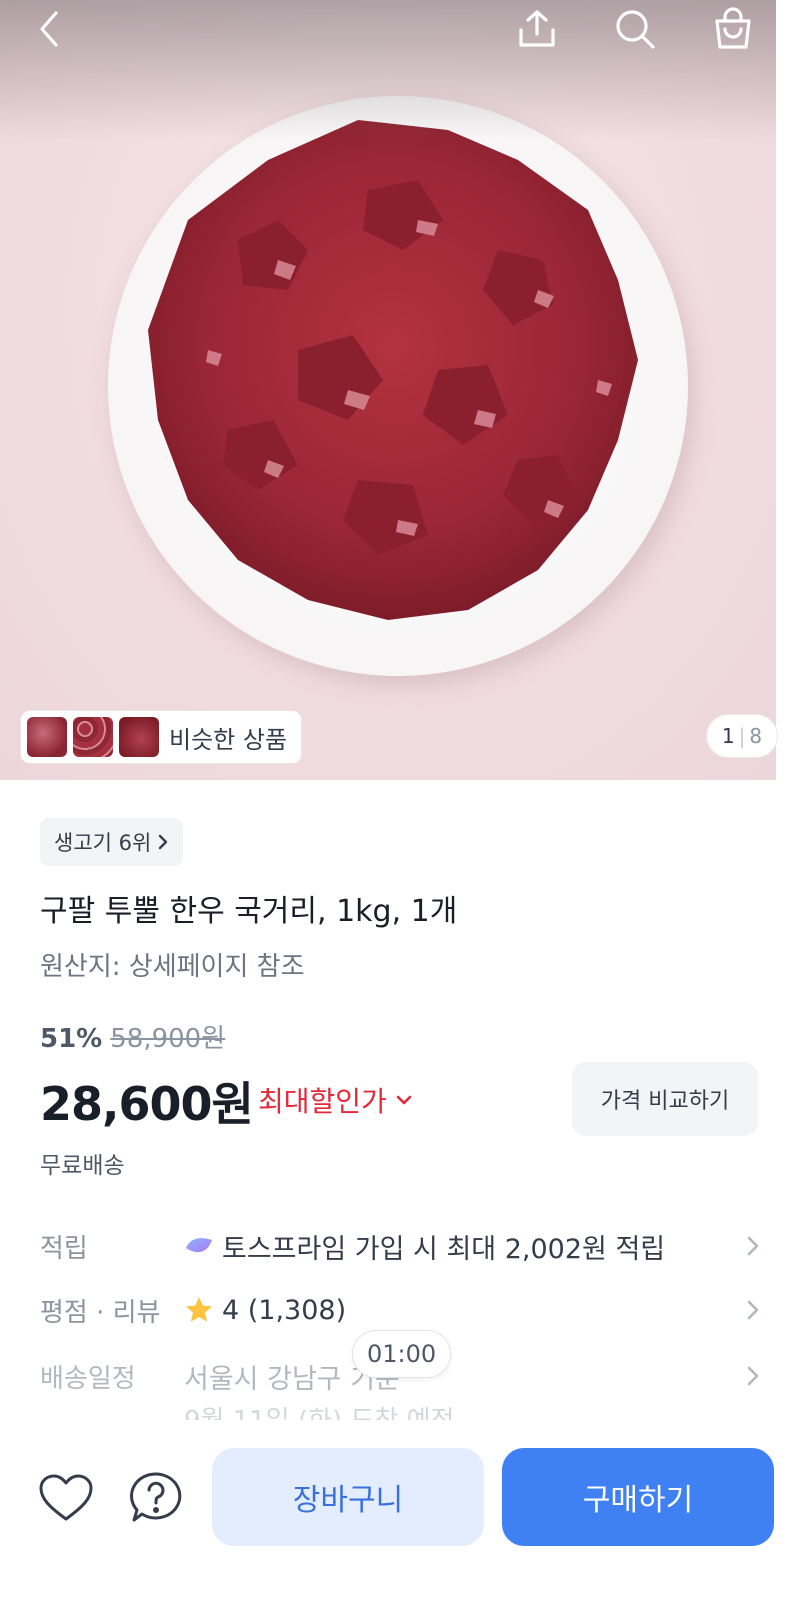 Image resolution: width=800 pixels, height=1616 pixels. I want to click on search-button, so click(635, 29).